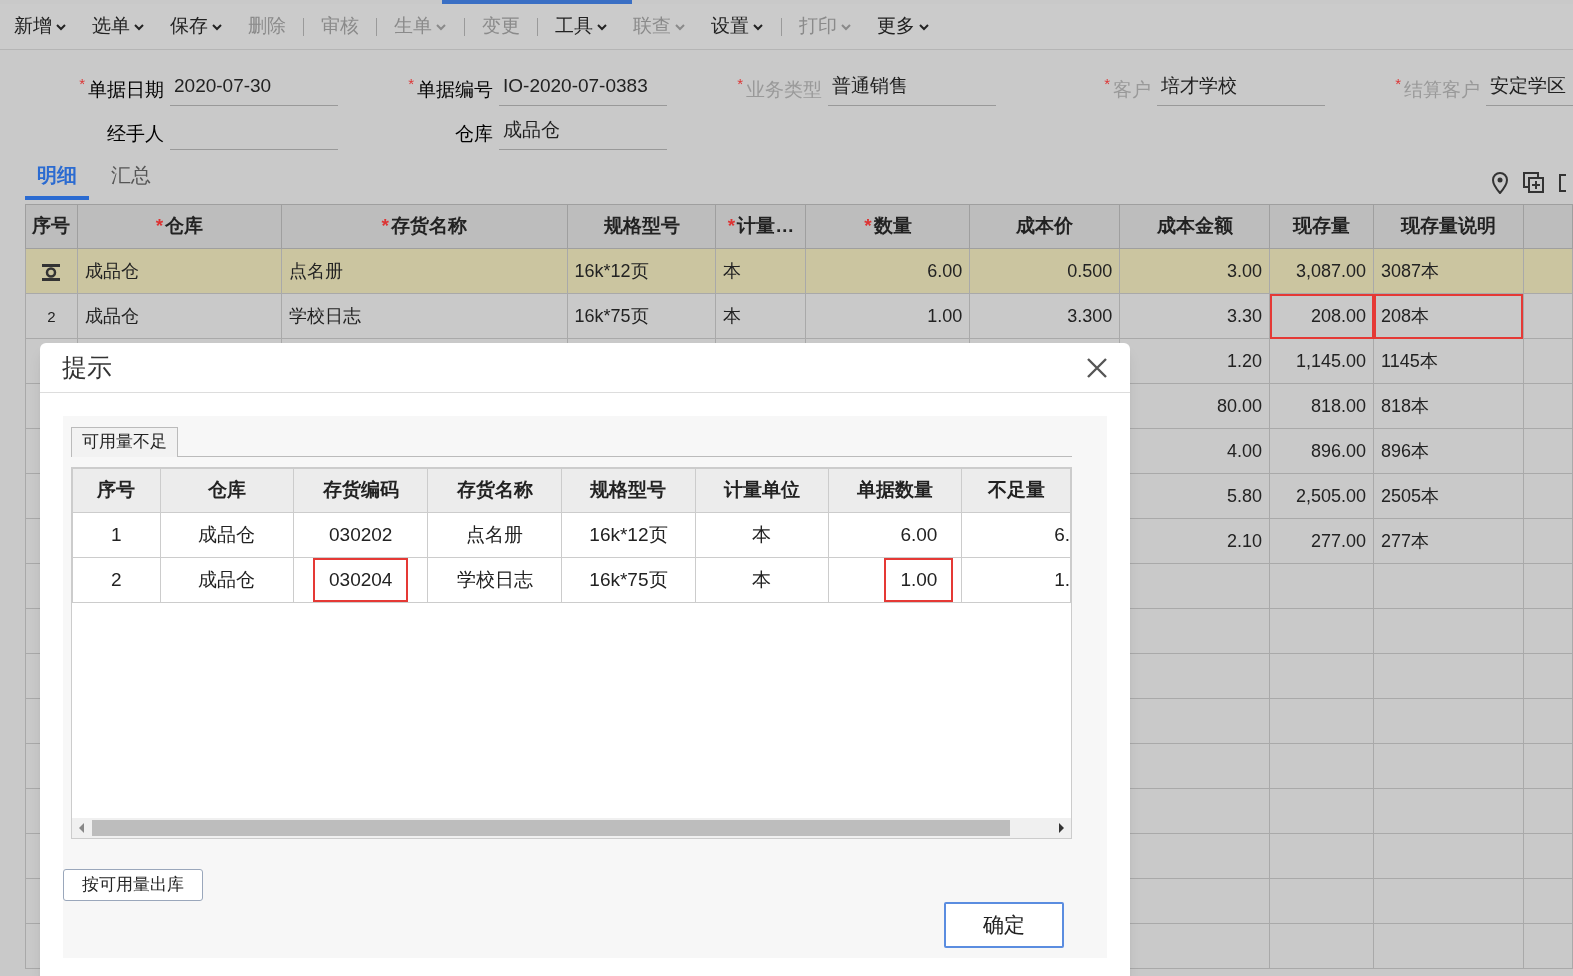 The height and width of the screenshot is (976, 1573). I want to click on table-cell: 030204, so click(361, 580).